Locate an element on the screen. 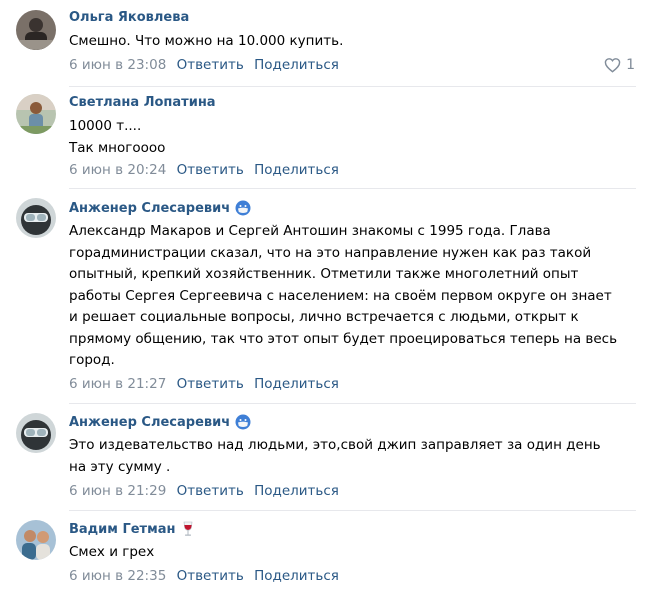 The image size is (650, 589). author-name: Ольга Яковлева is located at coordinates (129, 17).